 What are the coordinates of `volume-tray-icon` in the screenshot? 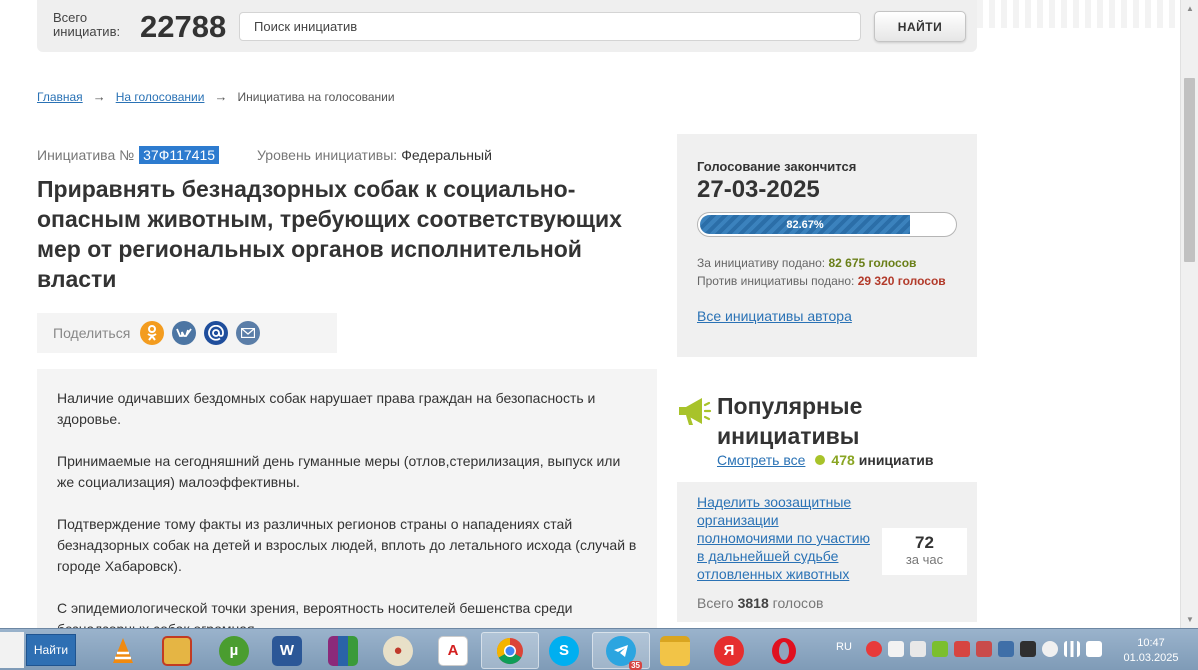 It's located at (1050, 649).